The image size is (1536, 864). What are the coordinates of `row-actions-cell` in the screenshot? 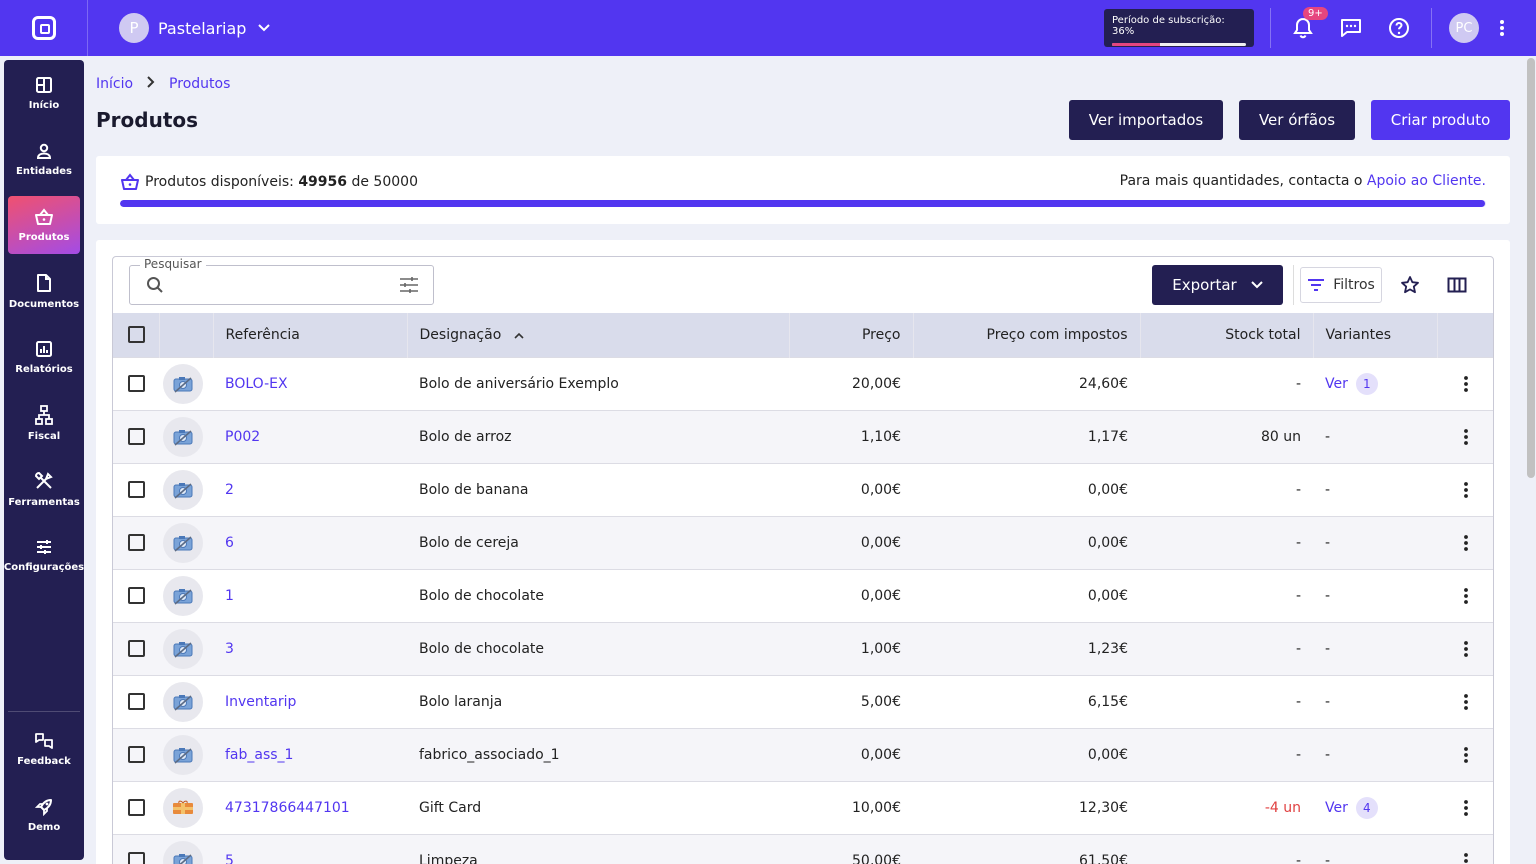 It's located at (1465, 489).